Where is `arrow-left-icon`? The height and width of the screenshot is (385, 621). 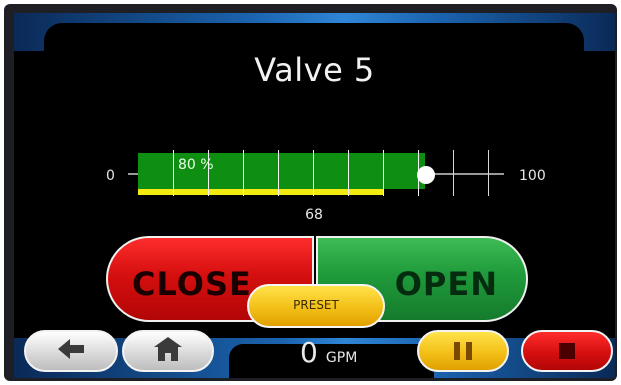
arrow-left-icon is located at coordinates (71, 351).